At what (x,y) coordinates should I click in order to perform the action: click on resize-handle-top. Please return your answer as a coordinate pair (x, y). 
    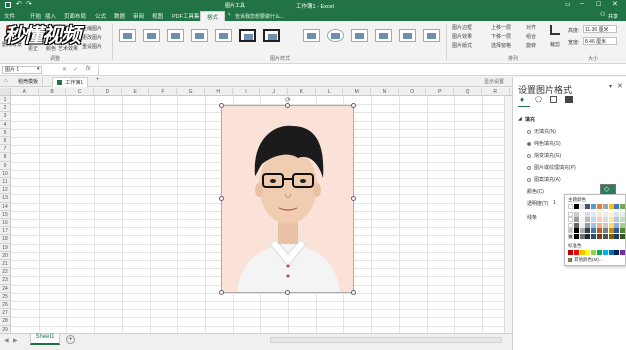
    Looking at the image, I should click on (287, 105).